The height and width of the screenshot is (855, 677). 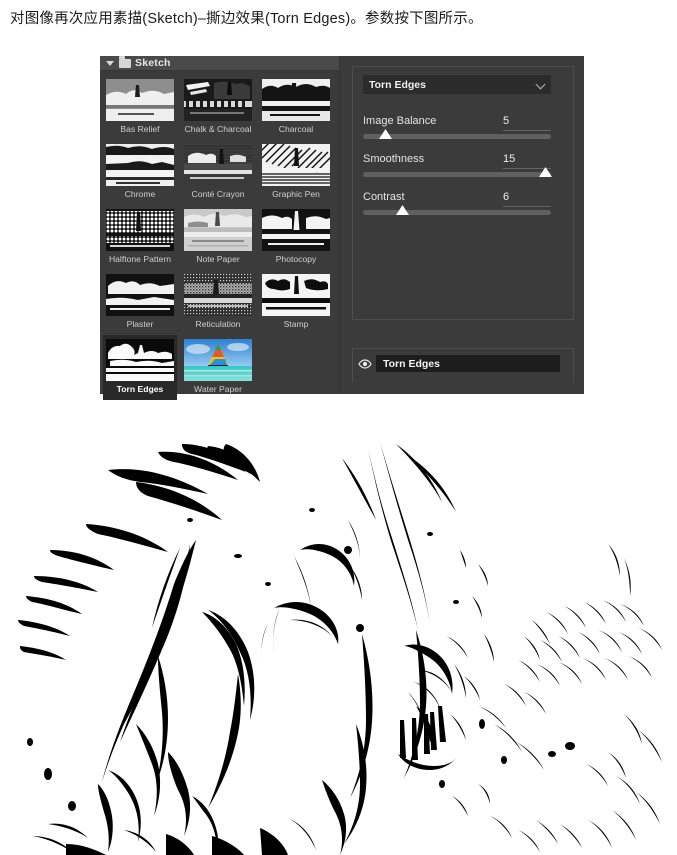 I want to click on filter-label: Charcoal, so click(x=296, y=129).